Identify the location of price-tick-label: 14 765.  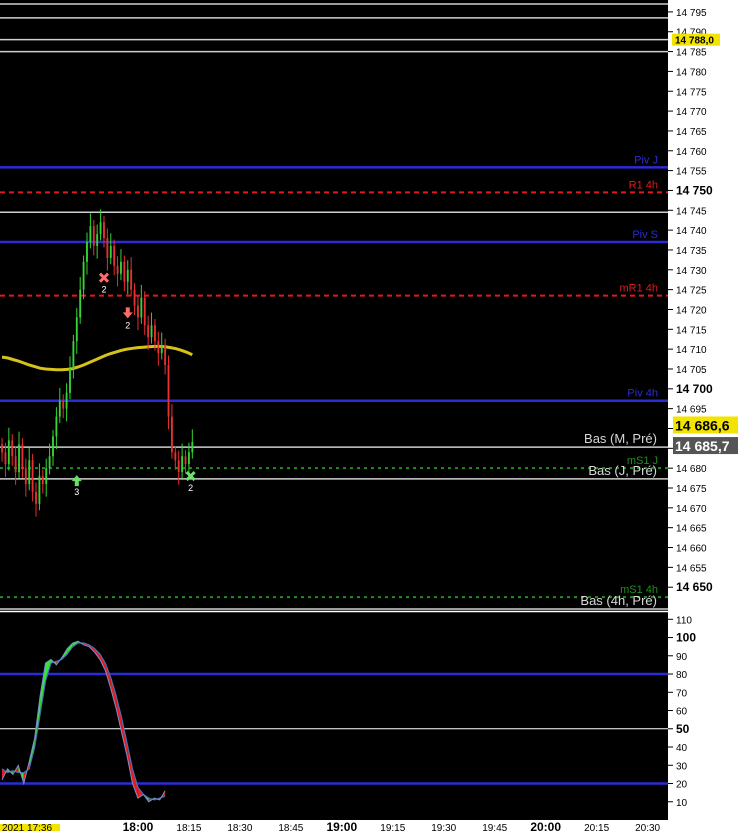
(691, 132).